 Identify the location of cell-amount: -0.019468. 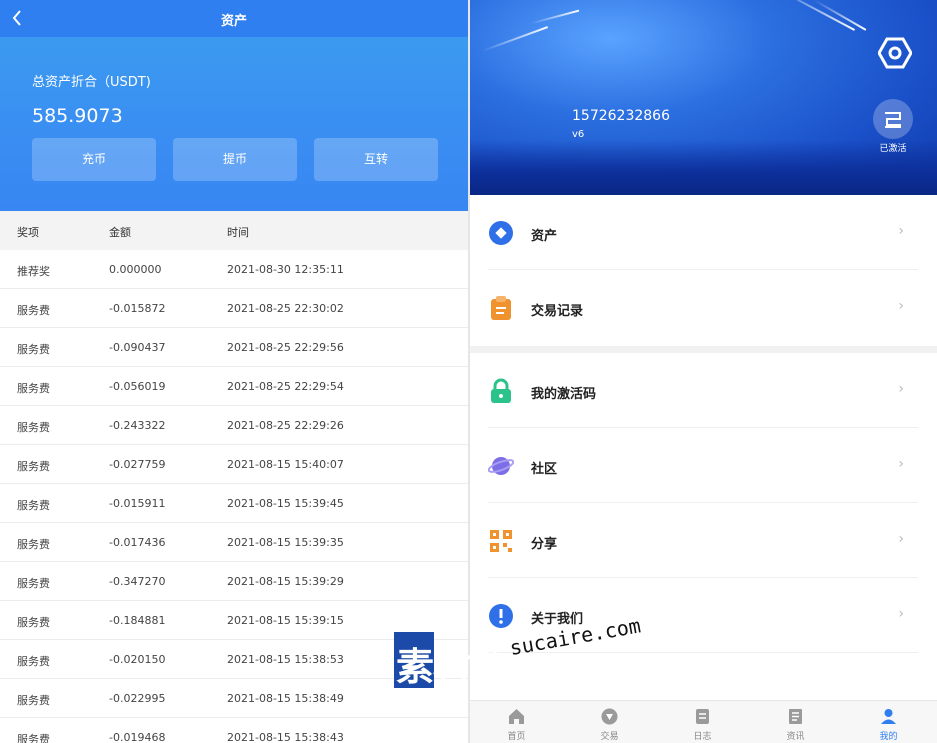
(137, 737).